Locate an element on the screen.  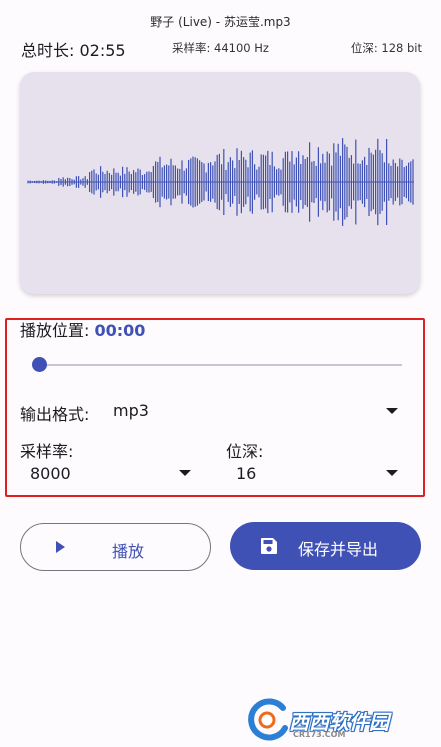
sample-rate-select: 8000 is located at coordinates (50, 473).